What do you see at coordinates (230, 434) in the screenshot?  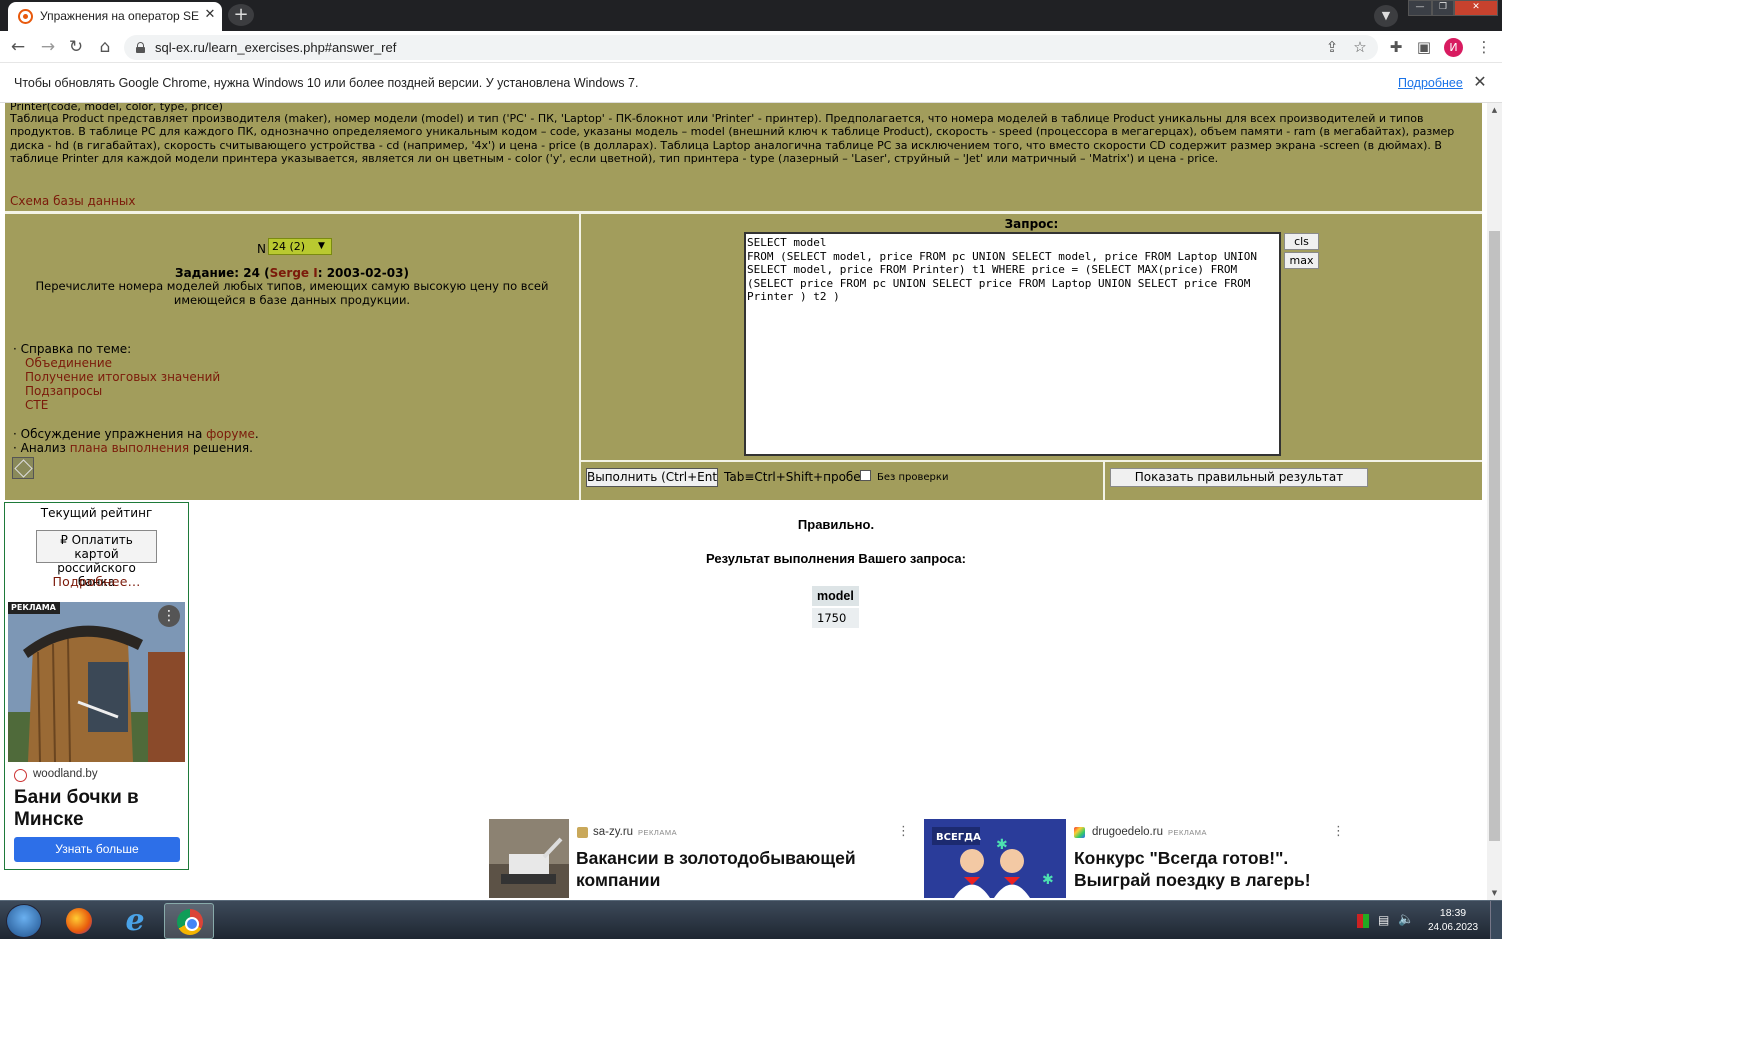 I see `forum-link: форуме` at bounding box center [230, 434].